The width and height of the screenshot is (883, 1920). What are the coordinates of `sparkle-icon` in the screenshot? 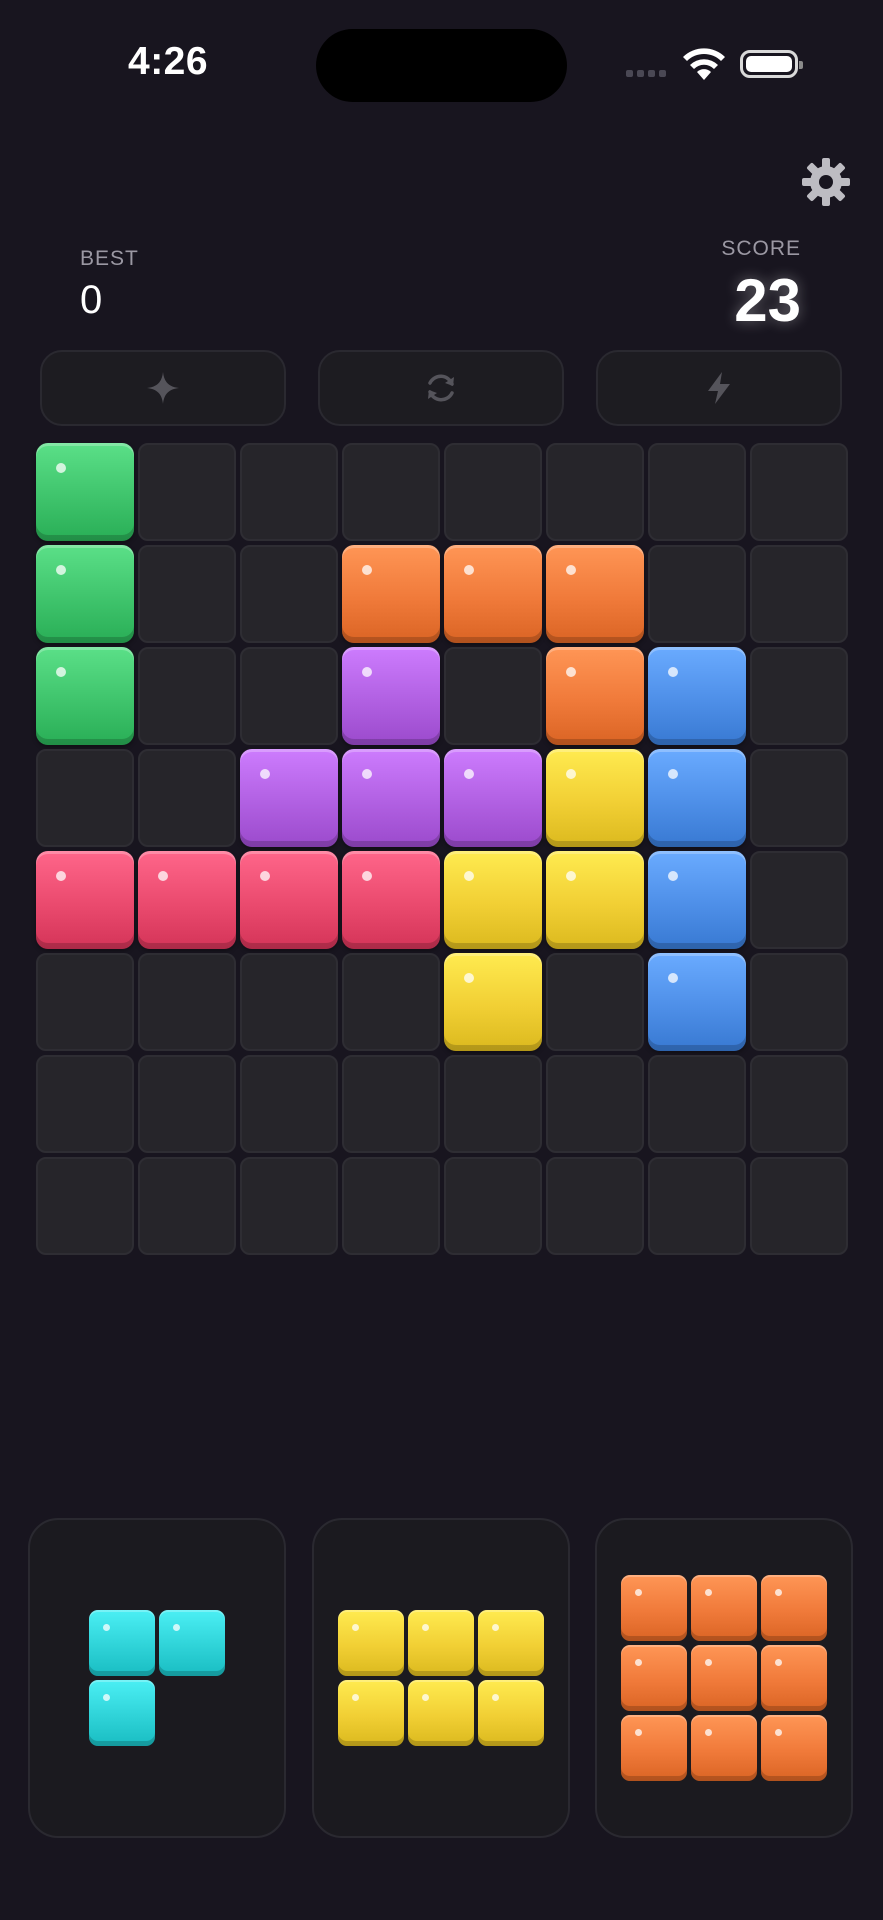 It's located at (163, 388).